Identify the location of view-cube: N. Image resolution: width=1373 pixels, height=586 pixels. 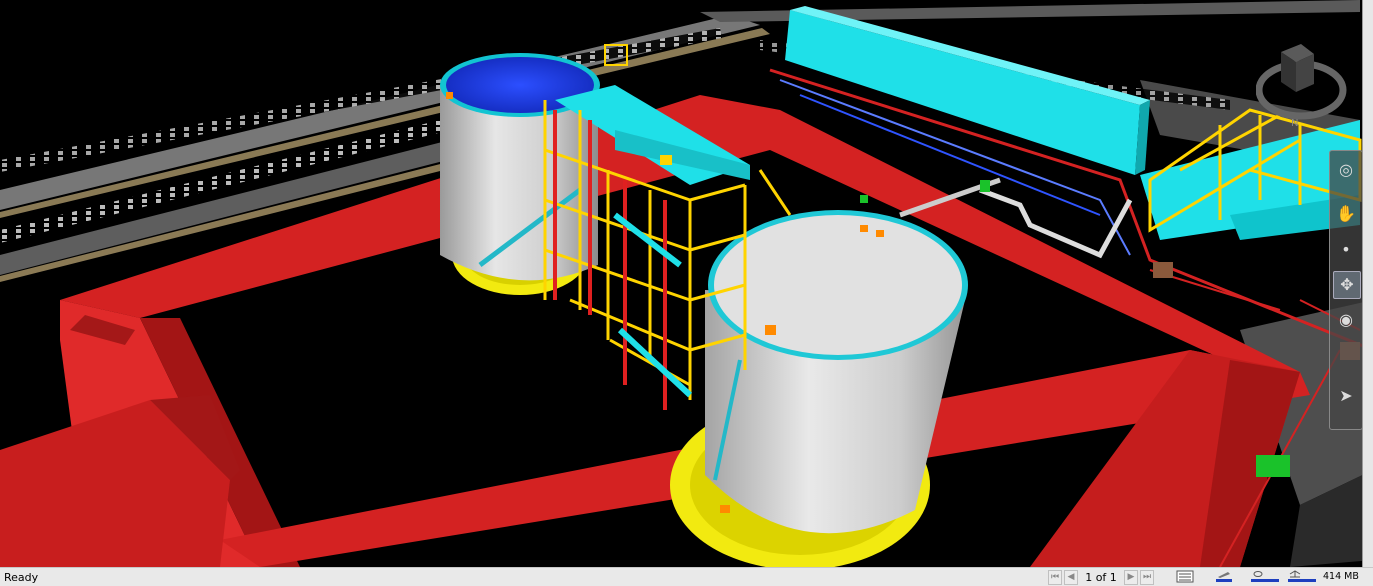
(1306, 85).